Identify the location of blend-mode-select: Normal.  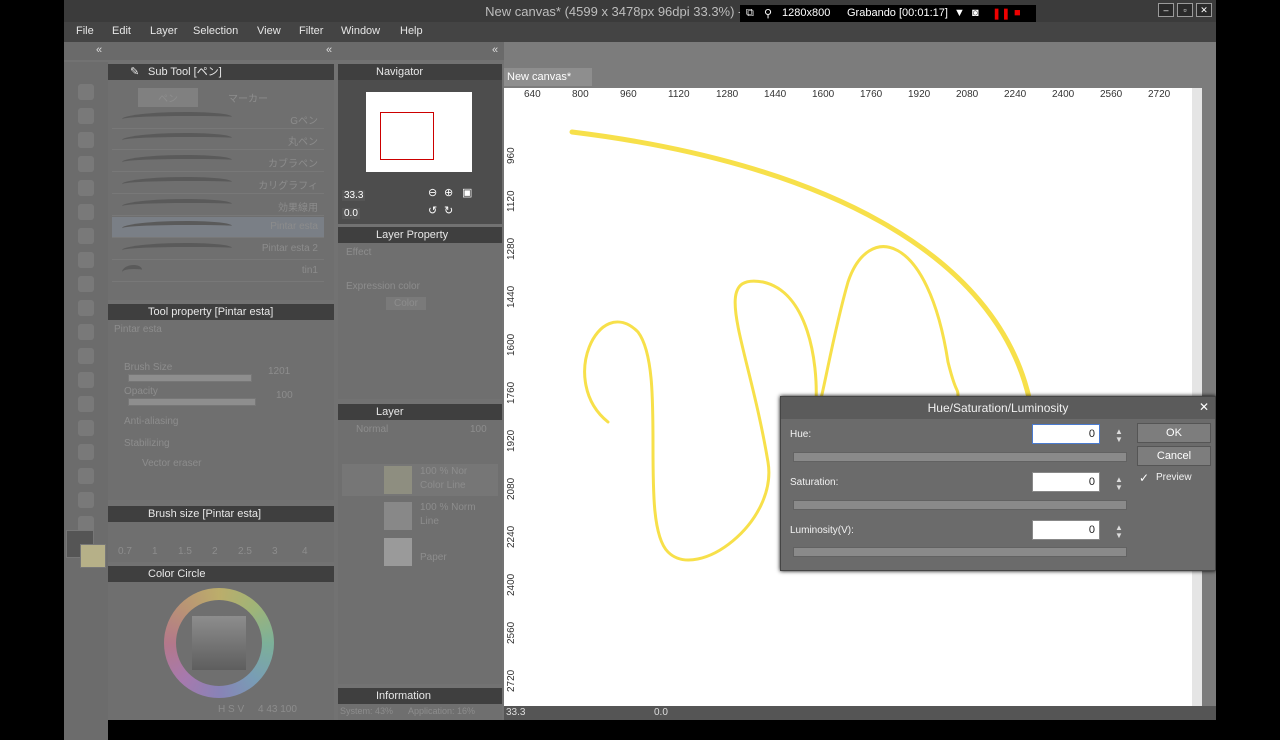
(372, 429).